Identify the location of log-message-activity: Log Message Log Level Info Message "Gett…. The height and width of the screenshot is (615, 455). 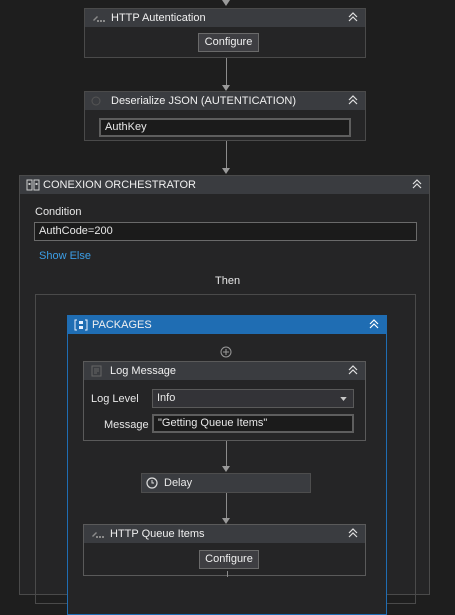
(224, 401).